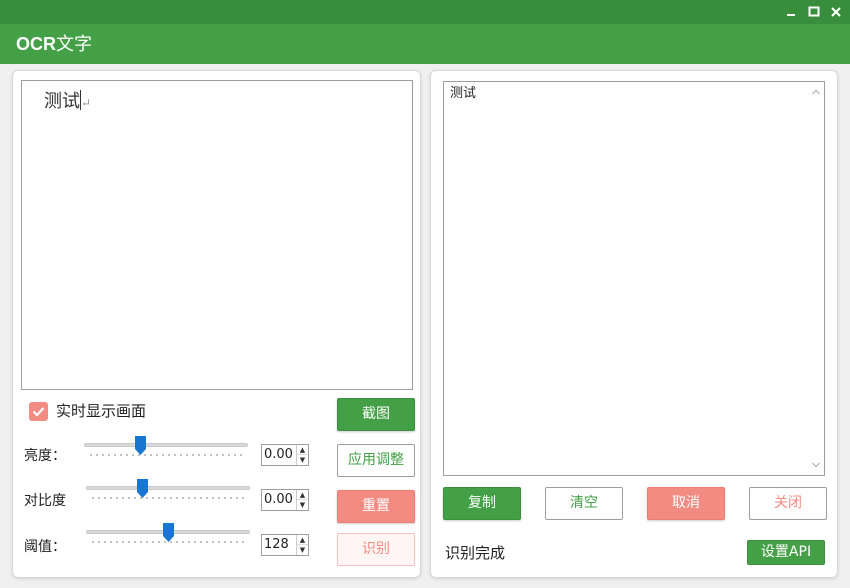 The height and width of the screenshot is (588, 850). What do you see at coordinates (376, 414) in the screenshot?
I see `capture-button: 截图` at bounding box center [376, 414].